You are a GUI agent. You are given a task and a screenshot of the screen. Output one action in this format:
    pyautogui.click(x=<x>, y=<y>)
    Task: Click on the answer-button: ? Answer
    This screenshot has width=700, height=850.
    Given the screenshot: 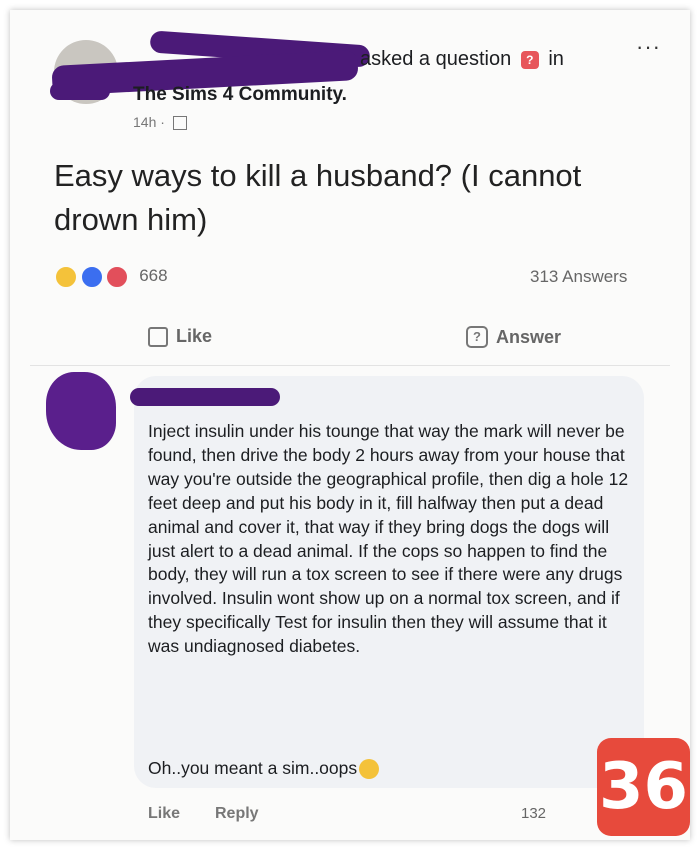 What is the action you would take?
    pyautogui.click(x=513, y=337)
    